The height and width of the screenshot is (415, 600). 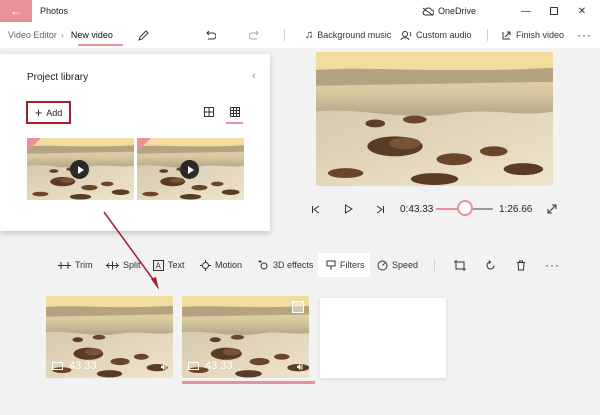 I want to click on storyboard-clip-selected: 43.33 🔊︎, so click(x=245, y=337).